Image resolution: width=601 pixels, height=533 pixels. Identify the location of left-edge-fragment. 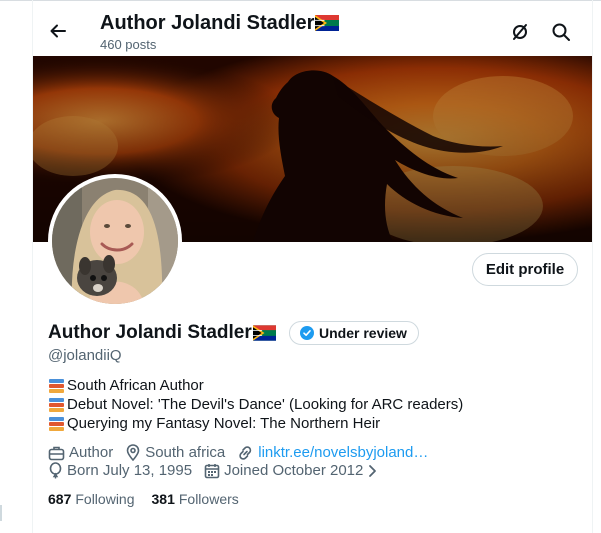
(1, 513).